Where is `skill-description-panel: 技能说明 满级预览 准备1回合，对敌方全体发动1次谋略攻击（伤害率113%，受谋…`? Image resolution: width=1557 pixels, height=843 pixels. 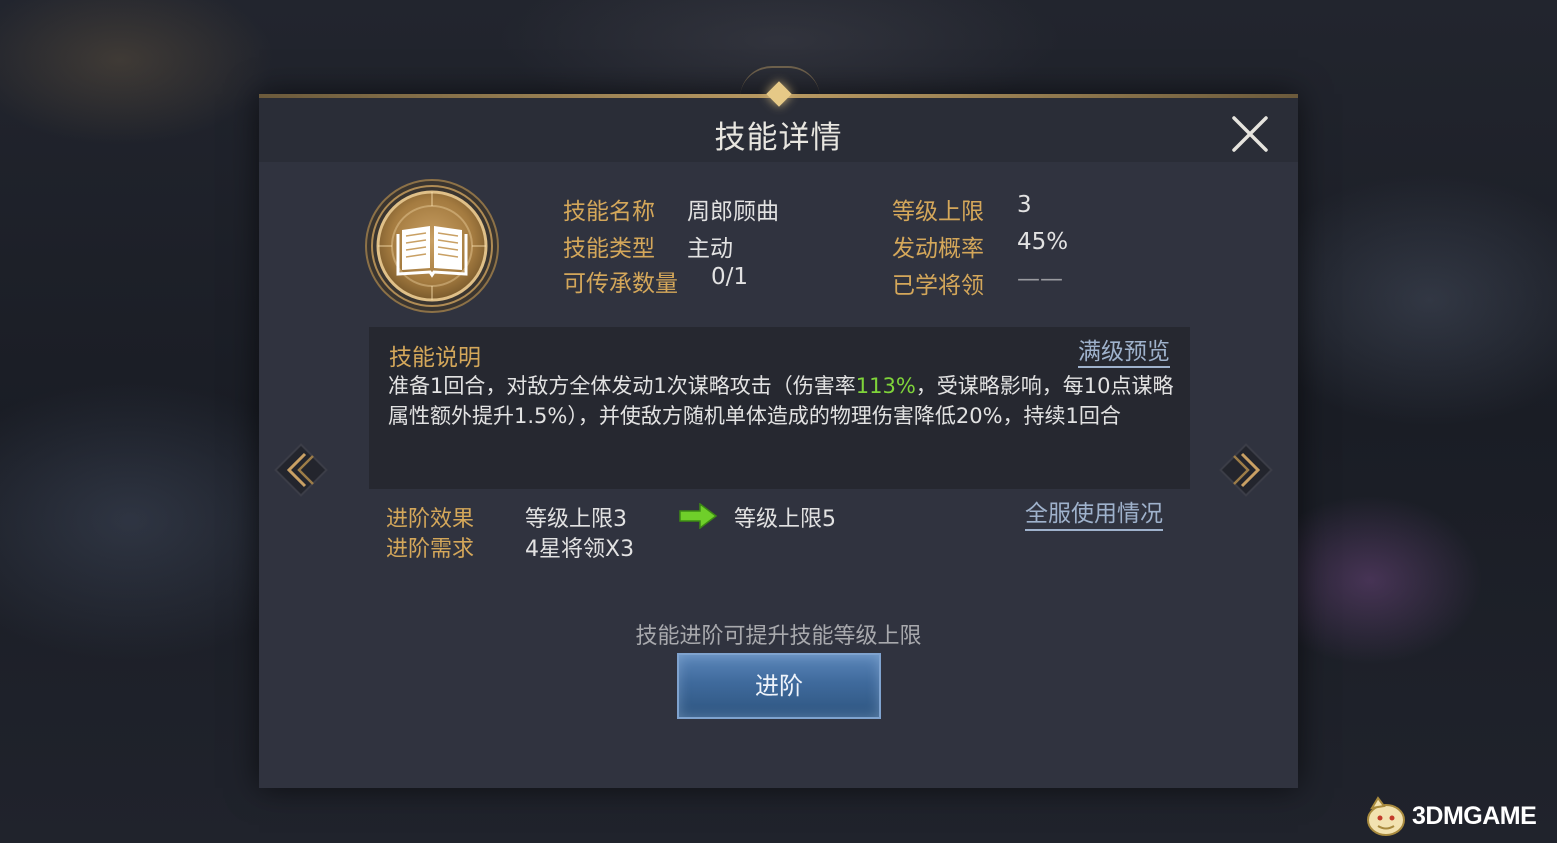 skill-description-panel: 技能说明 满级预览 准备1回合，对敌方全体发动1次谋略攻击（伤害率113%，受谋… is located at coordinates (779, 408).